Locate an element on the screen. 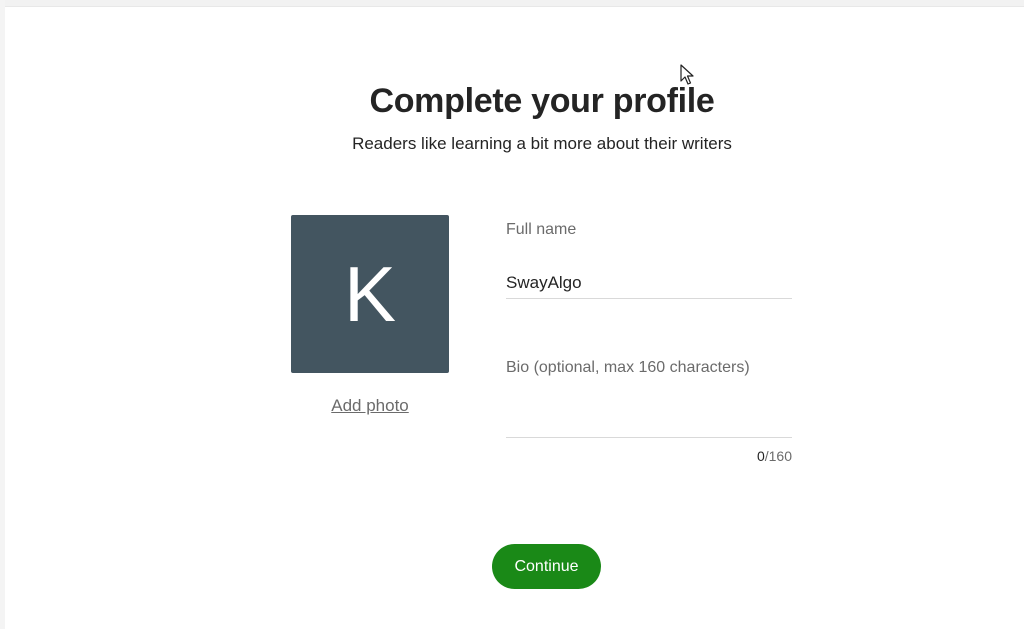 The width and height of the screenshot is (1024, 629). page-title: Complete your profile is located at coordinates (542, 101).